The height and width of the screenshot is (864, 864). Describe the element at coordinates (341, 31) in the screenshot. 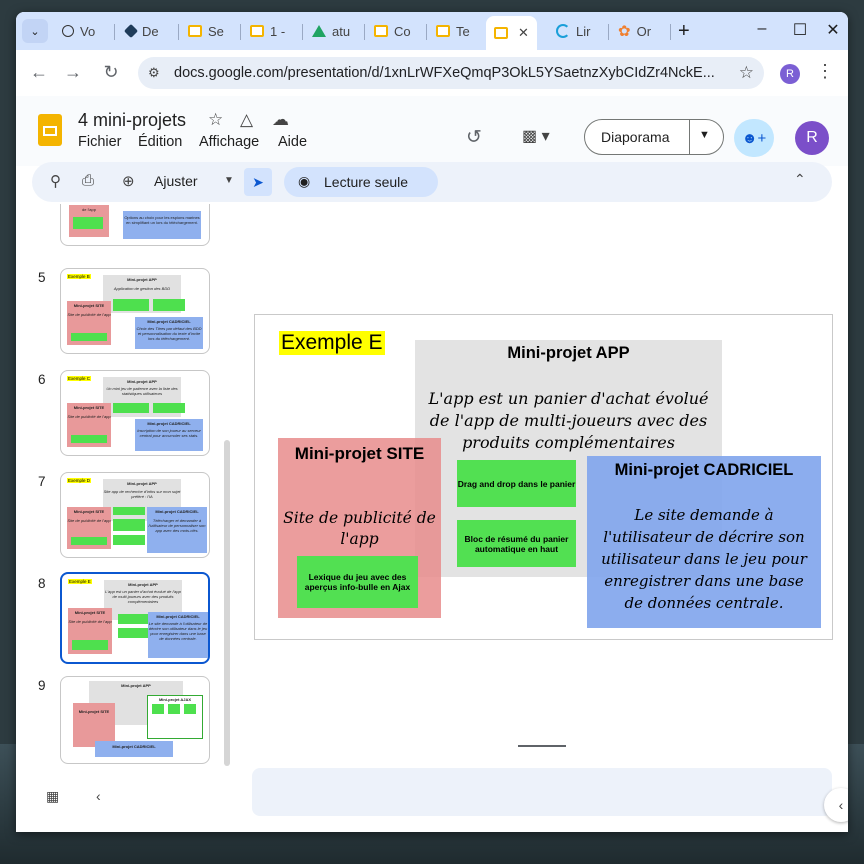

I see `tab-label: atu` at that location.